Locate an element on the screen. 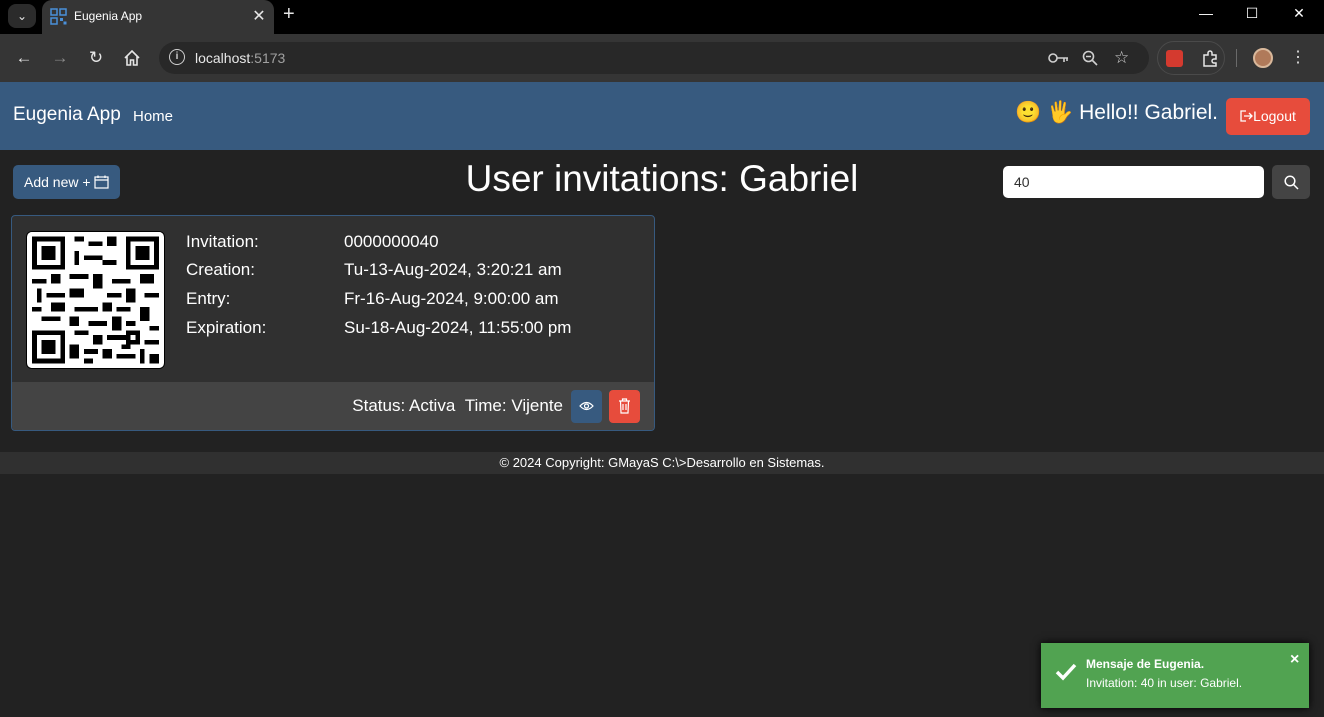 This screenshot has width=1324, height=717. url-text: localhost:5173 is located at coordinates (240, 58).